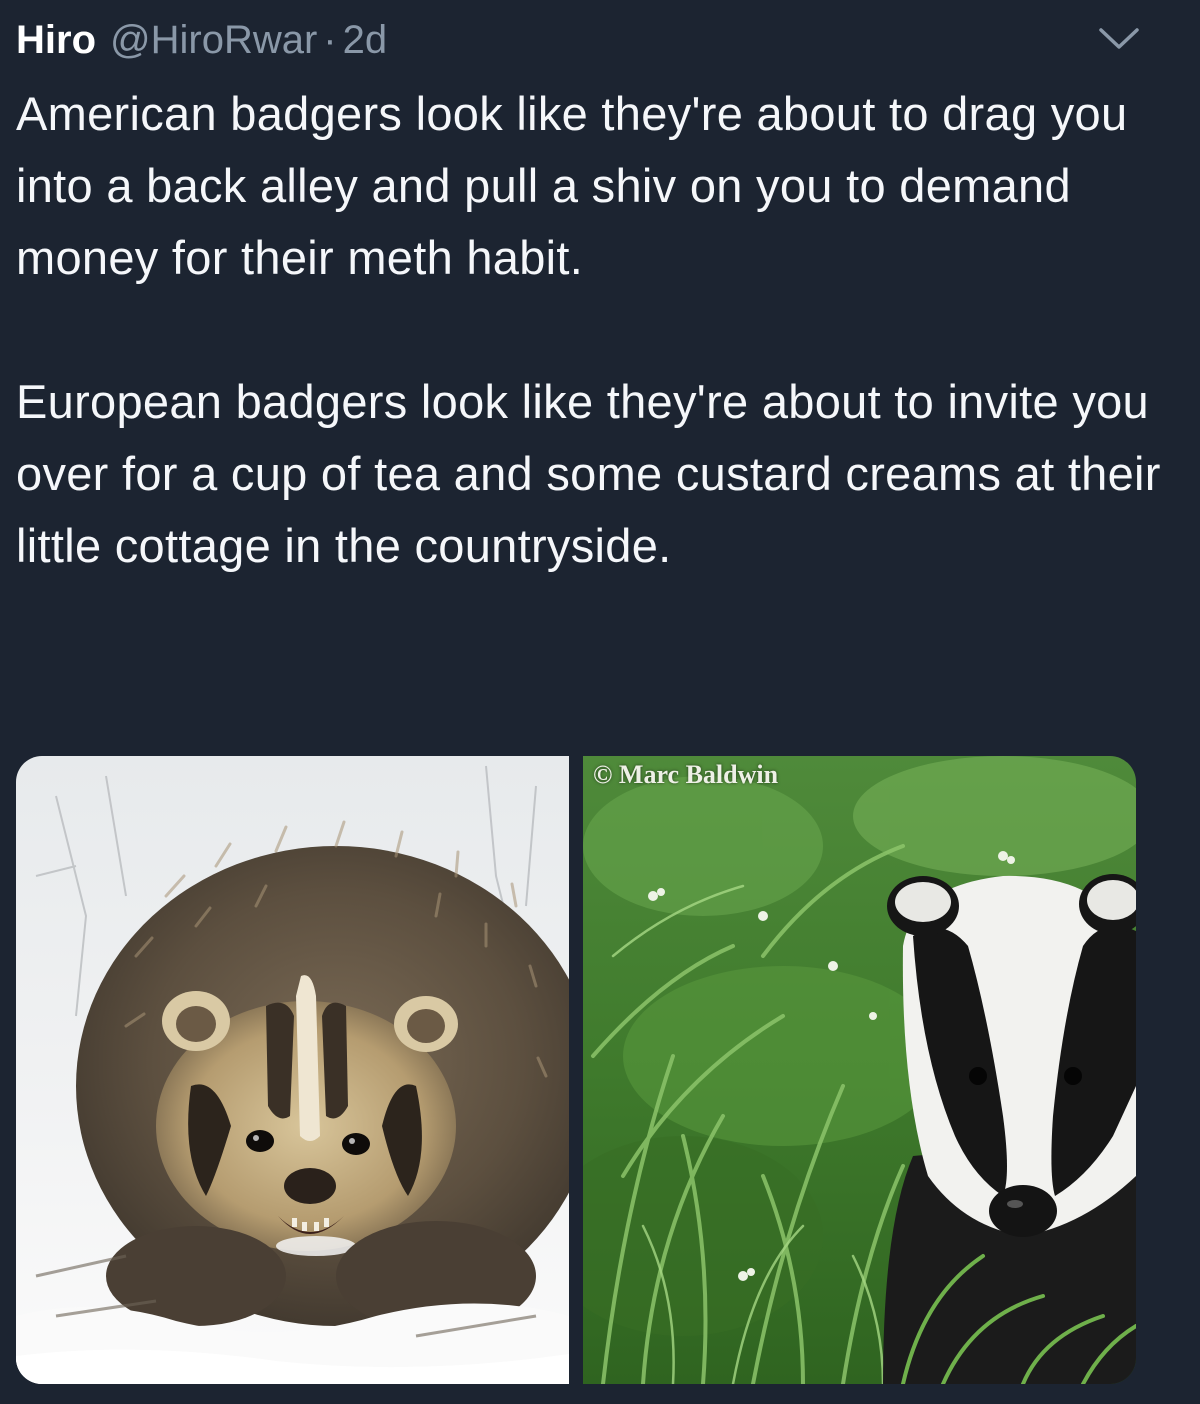 The image size is (1200, 1404). I want to click on photo-watermark: © Marc Baldwin, so click(686, 774).